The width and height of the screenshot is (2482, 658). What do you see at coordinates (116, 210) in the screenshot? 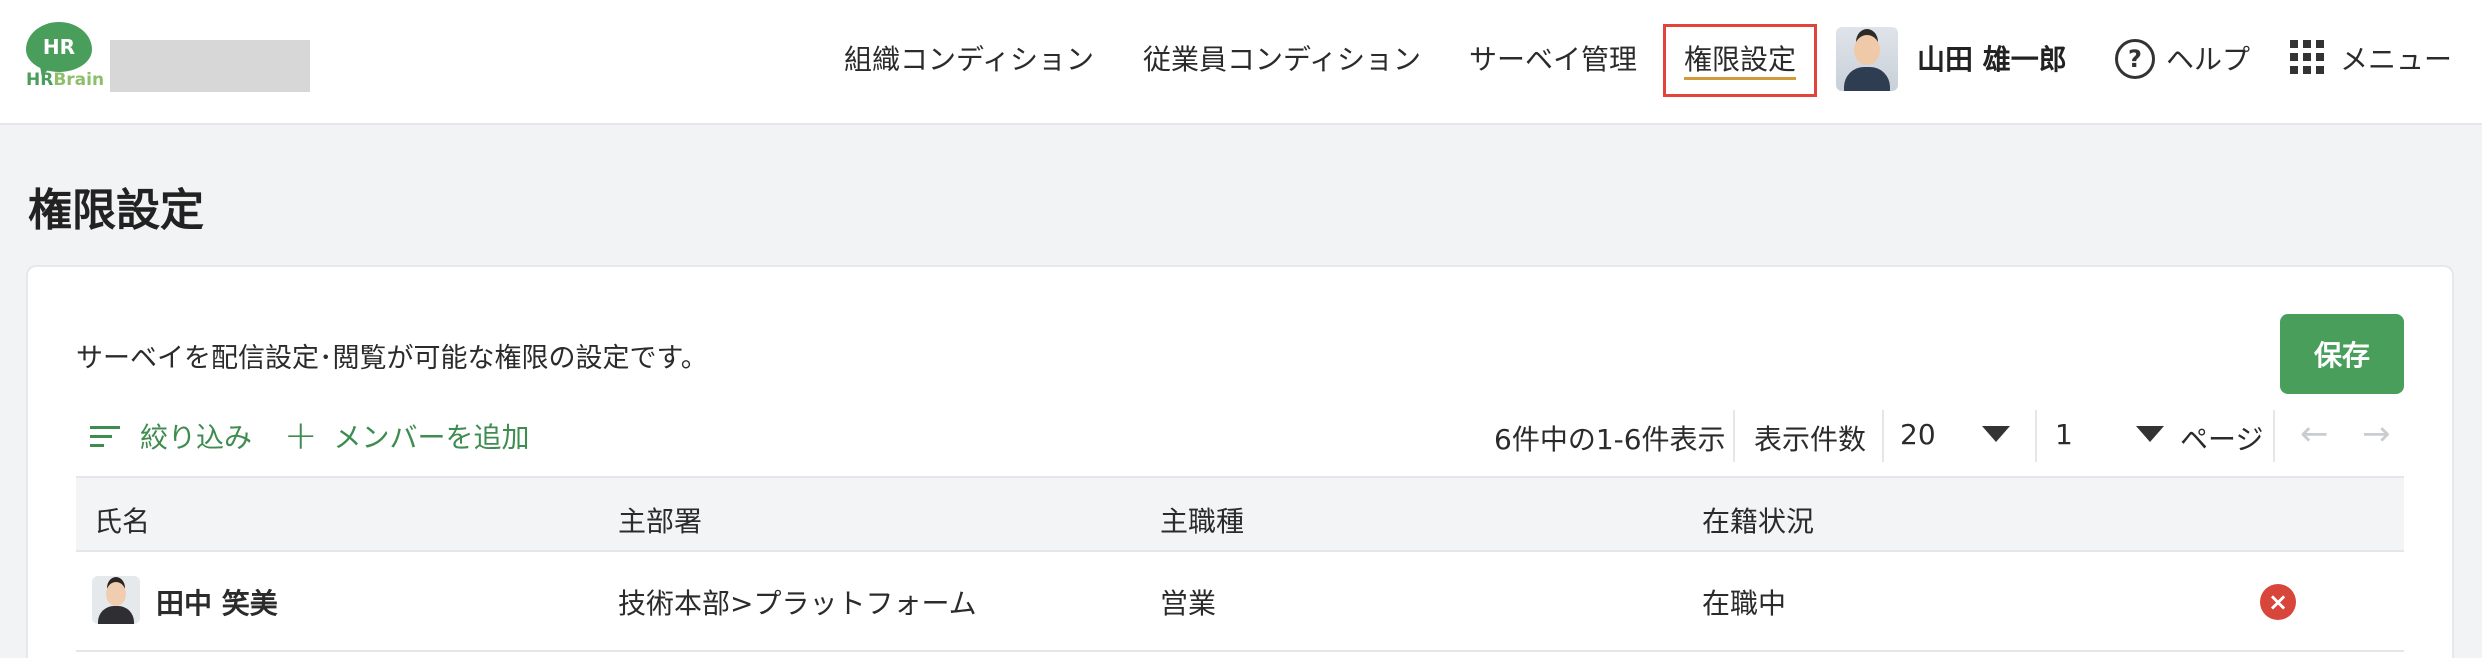
I see `page-title: 権限設定` at bounding box center [116, 210].